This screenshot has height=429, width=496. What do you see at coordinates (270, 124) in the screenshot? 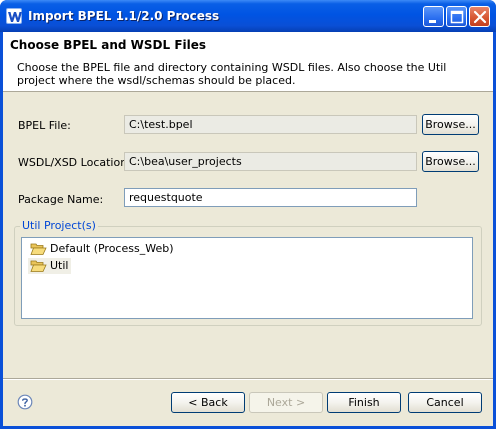
I see `bpel-file-field: C:\test.bpel` at bounding box center [270, 124].